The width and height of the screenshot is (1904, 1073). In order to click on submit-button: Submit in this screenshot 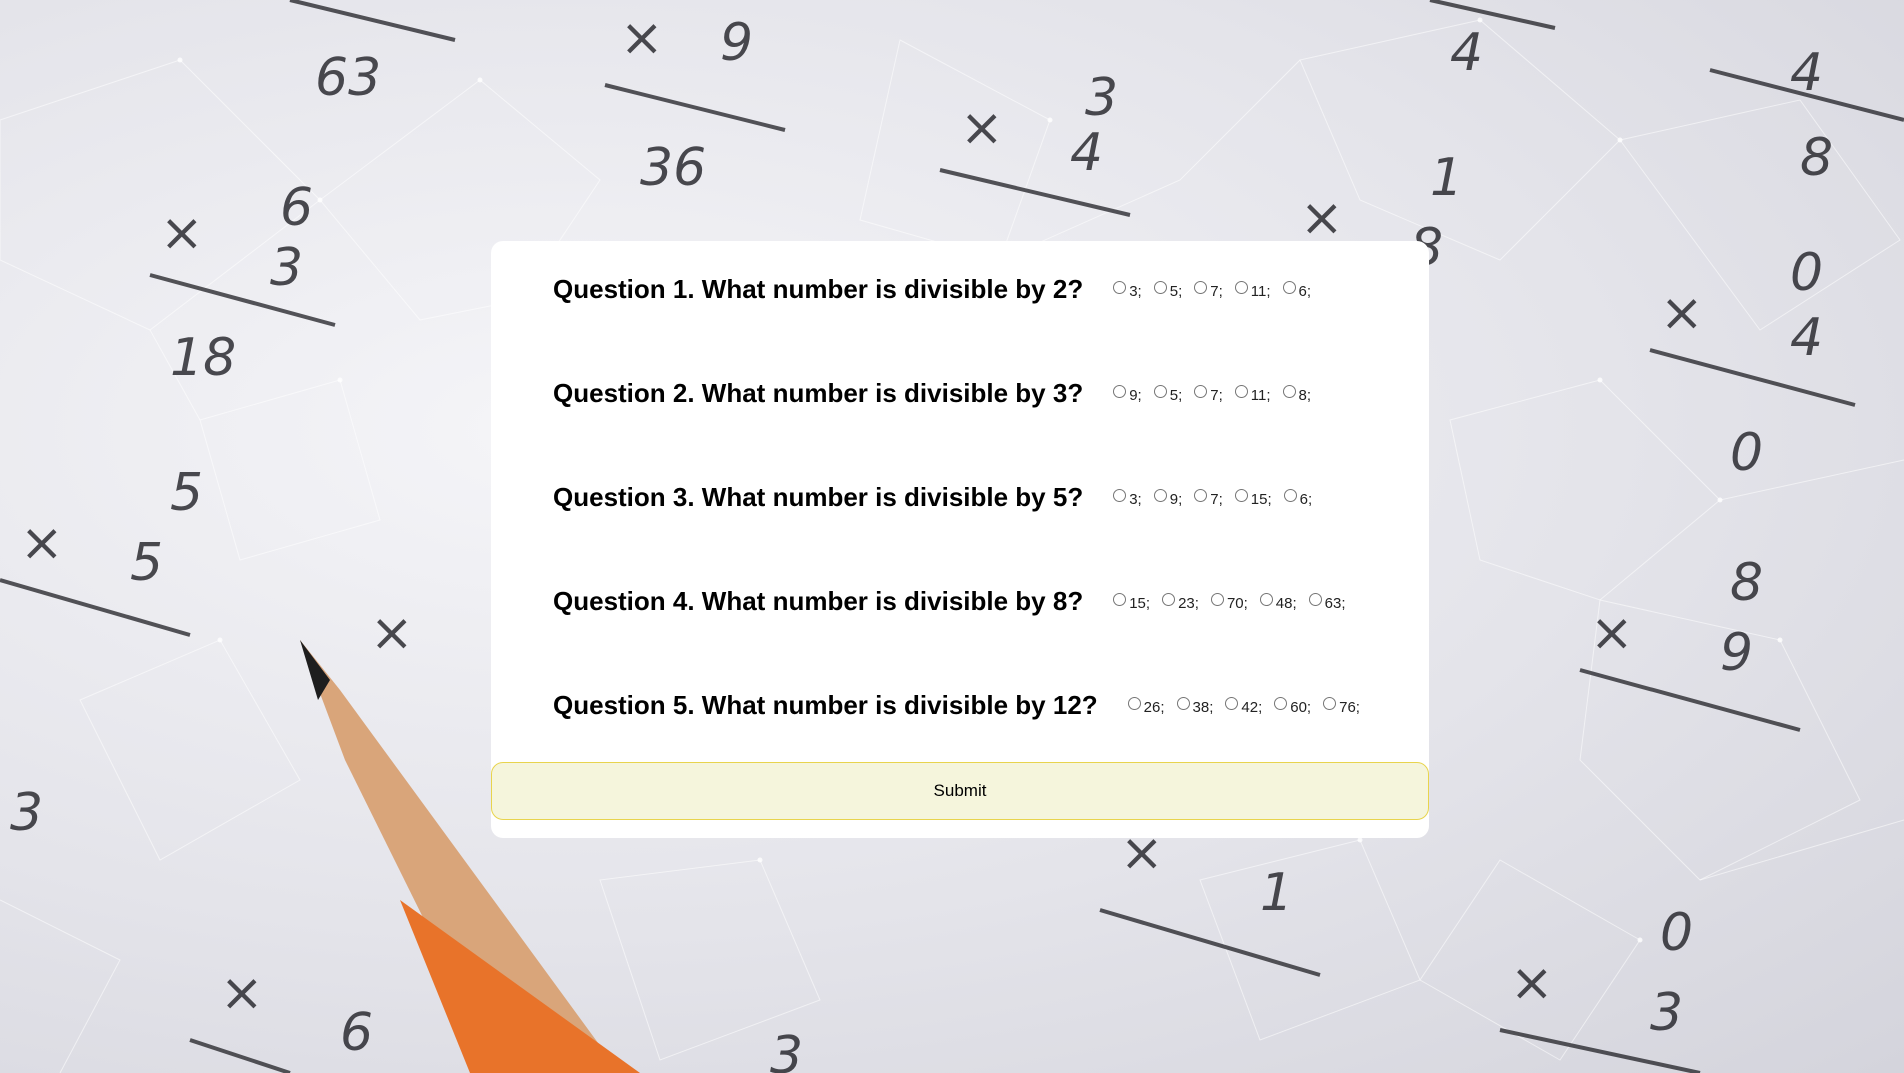, I will do `click(960, 791)`.